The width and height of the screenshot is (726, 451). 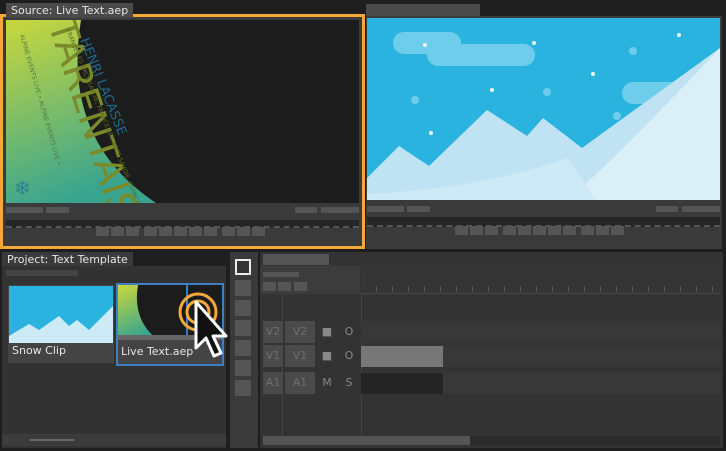 I want to click on track-header-V2: V2 V2 ■ O, so click(x=312, y=332).